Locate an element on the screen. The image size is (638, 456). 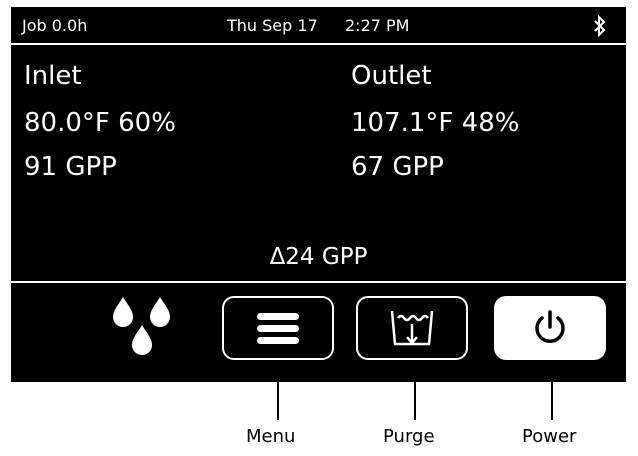
time-display: 2:27 PM is located at coordinates (377, 25).